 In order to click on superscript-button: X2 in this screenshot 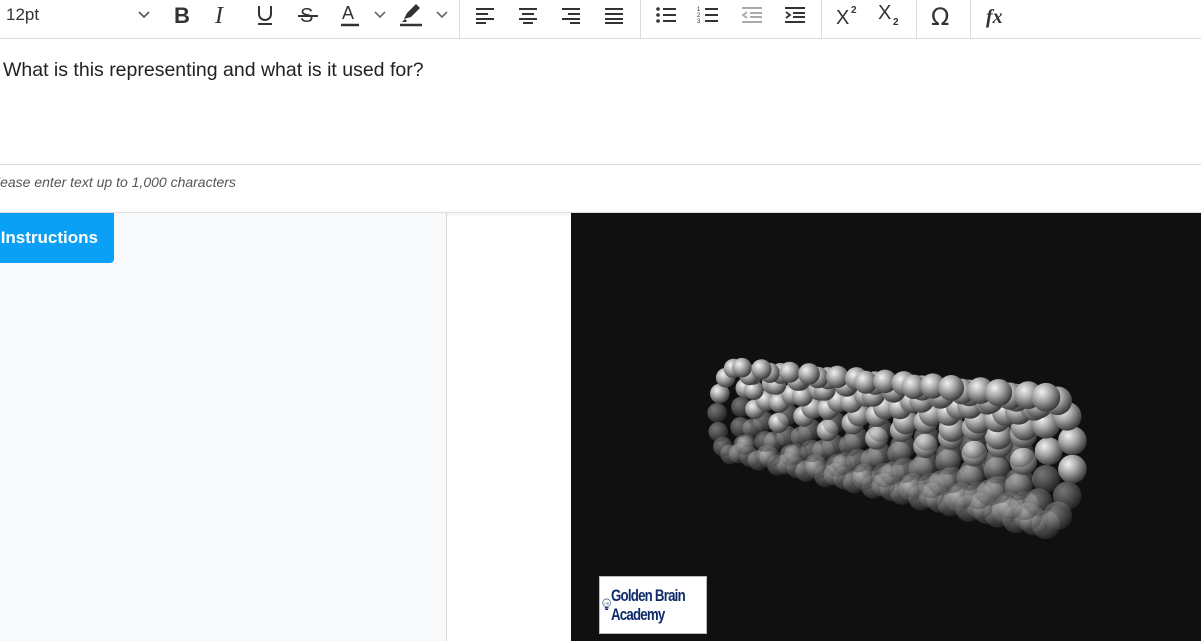, I will do `click(848, 15)`.